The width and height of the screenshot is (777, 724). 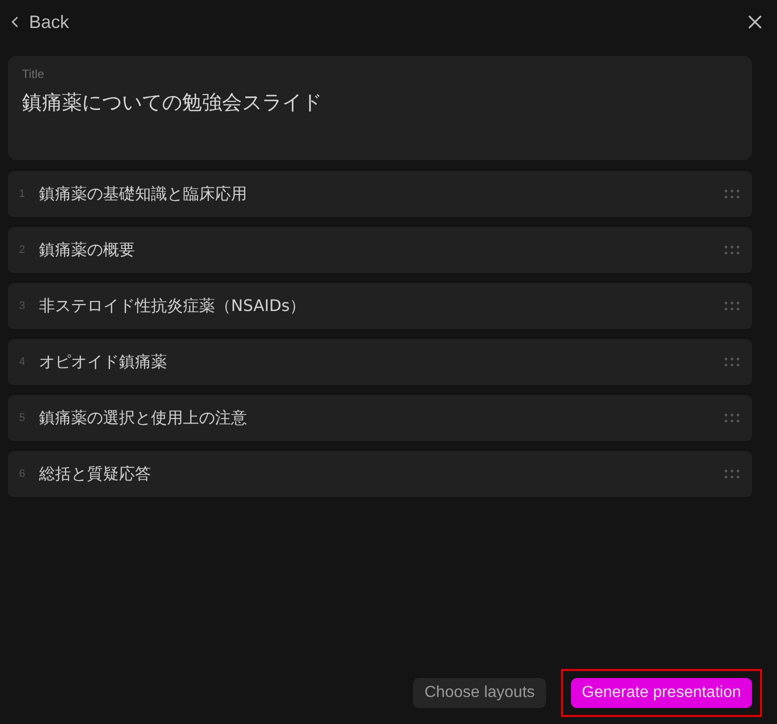 I want to click on chevron-left-icon, so click(x=15, y=22).